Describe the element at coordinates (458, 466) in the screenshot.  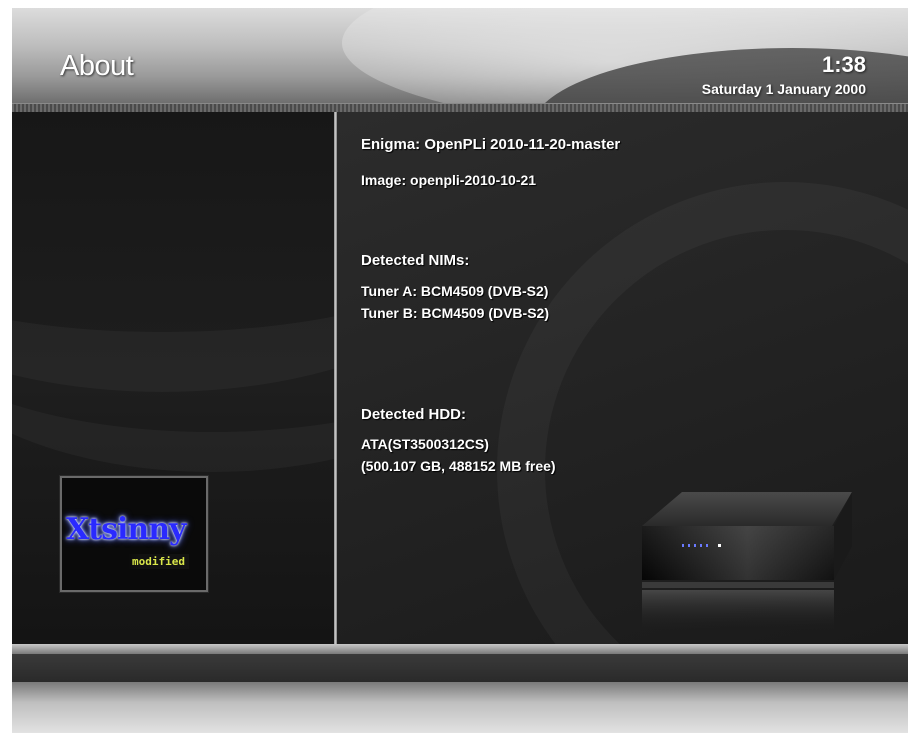
I see `hdd-capacity: (500.107 GB, 488152 MB free)` at that location.